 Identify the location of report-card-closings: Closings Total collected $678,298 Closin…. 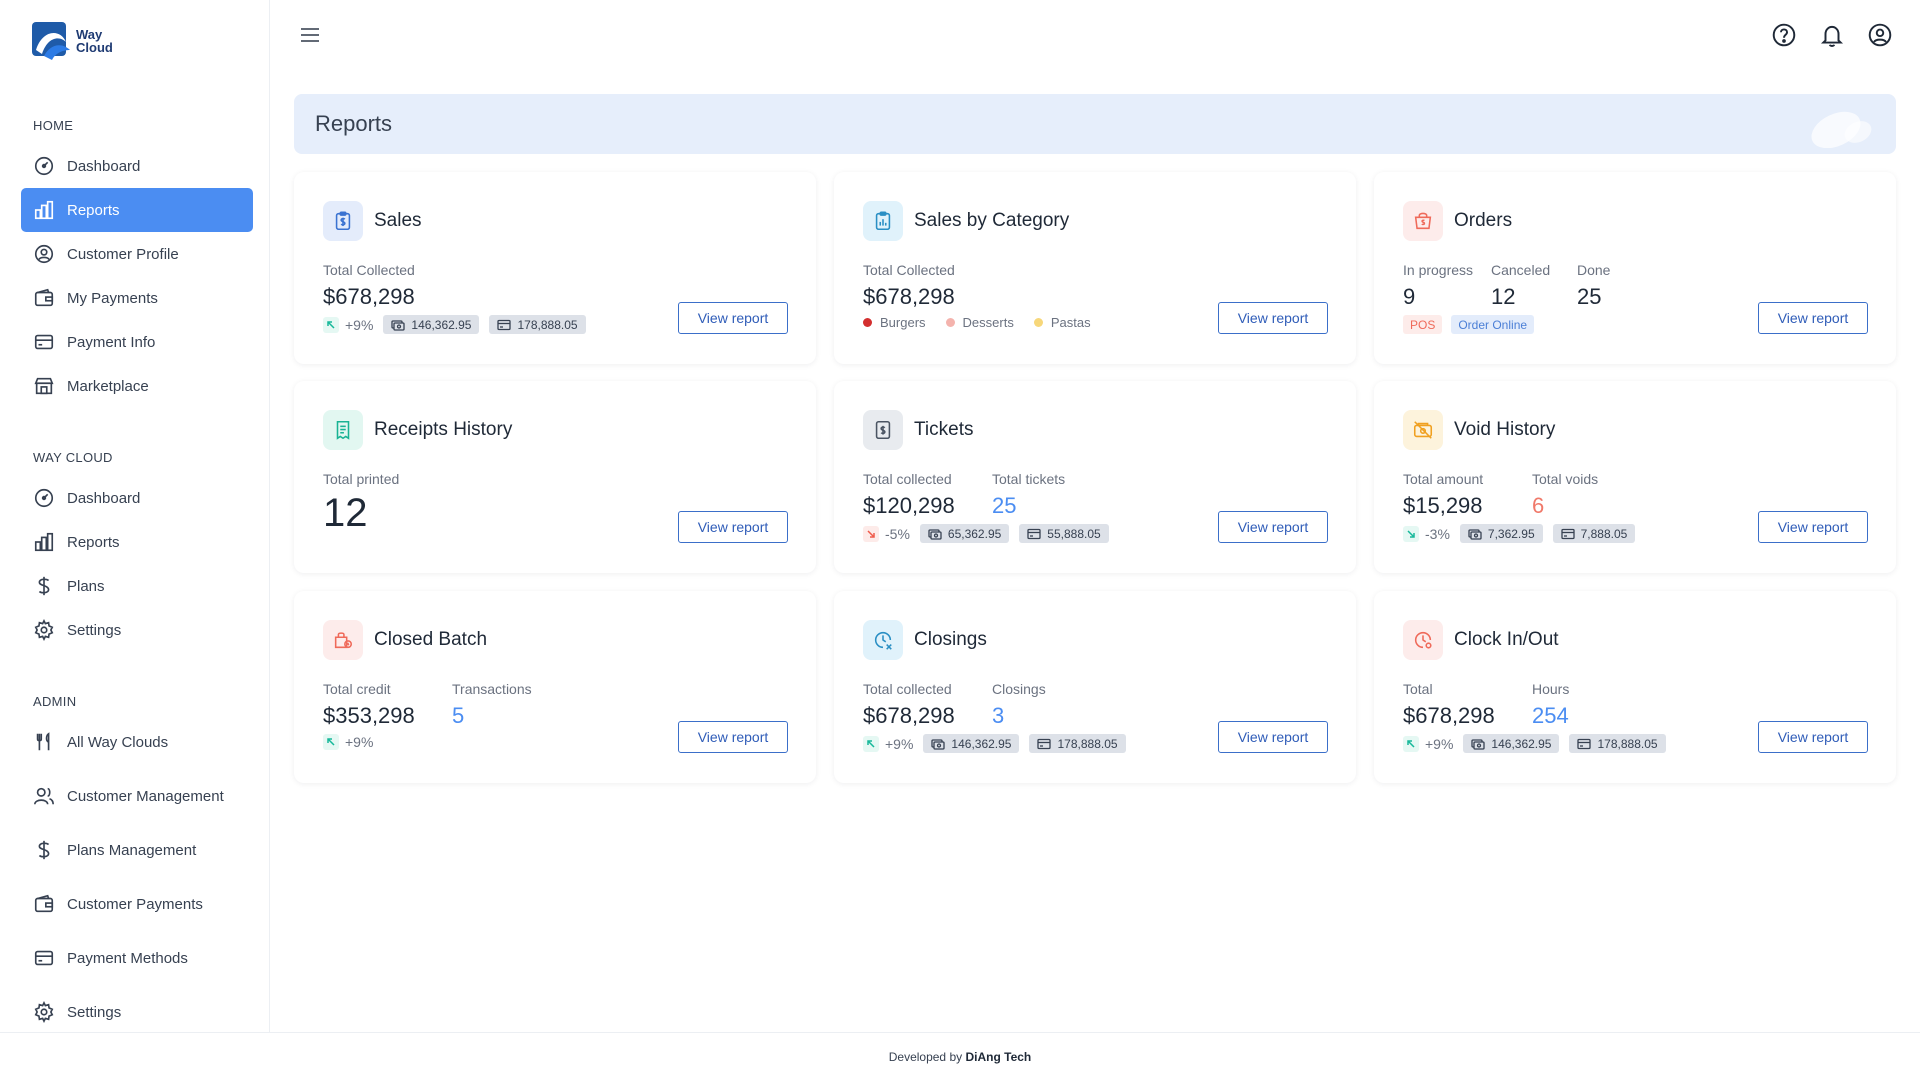
(1095, 687).